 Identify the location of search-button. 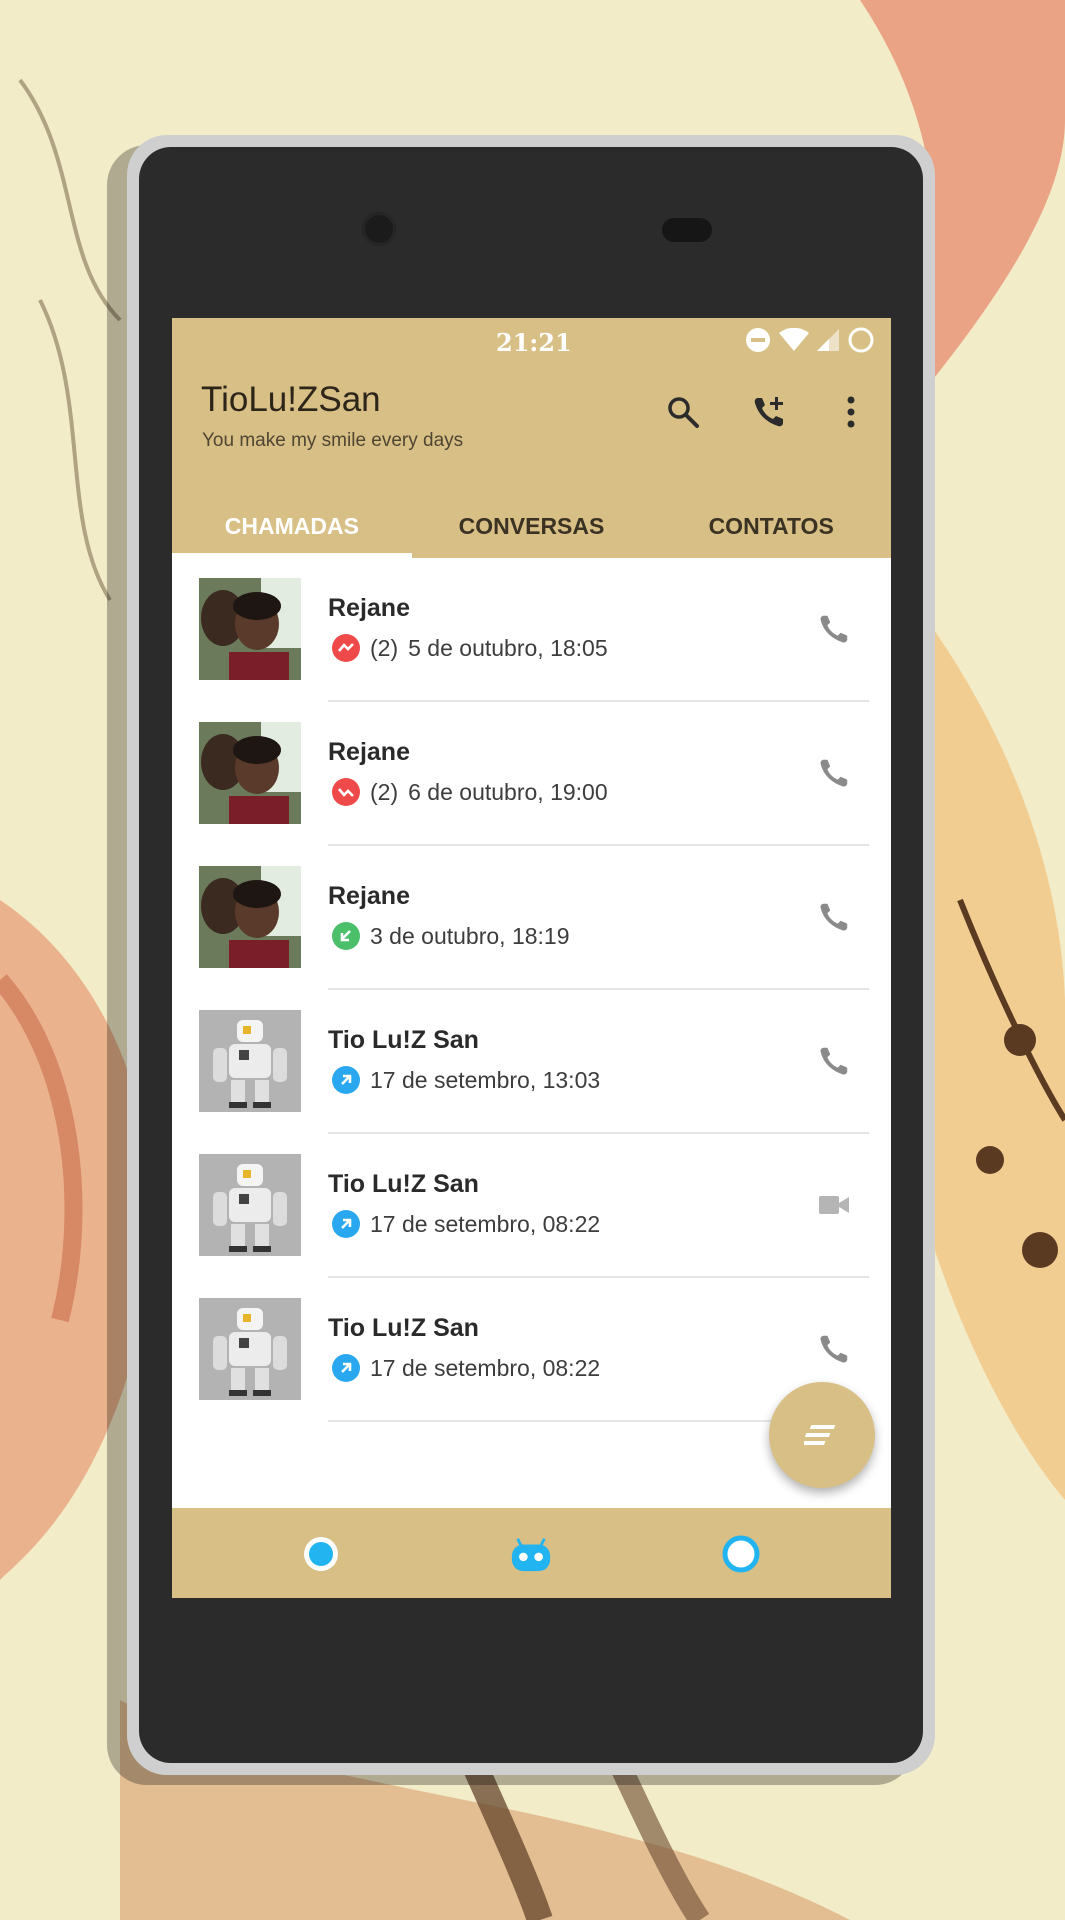
(683, 412).